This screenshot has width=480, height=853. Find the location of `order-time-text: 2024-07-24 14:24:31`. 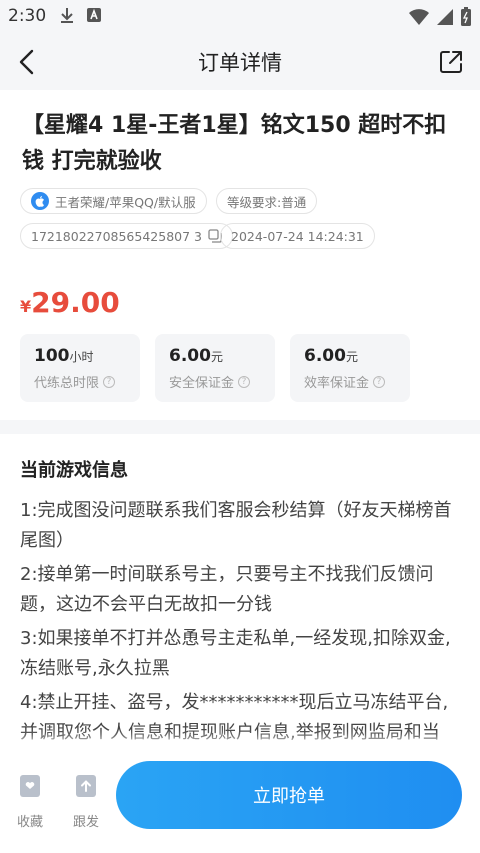

order-time-text: 2024-07-24 14:24:31 is located at coordinates (297, 236).